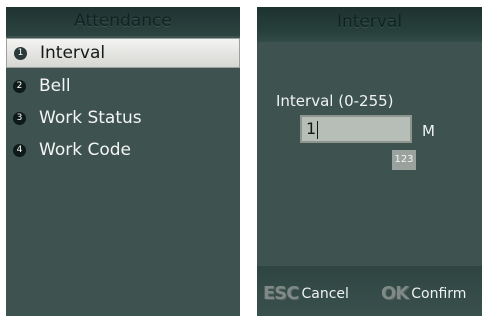 This screenshot has height=318, width=482. I want to click on number-badge-icon: 2, so click(19, 86).